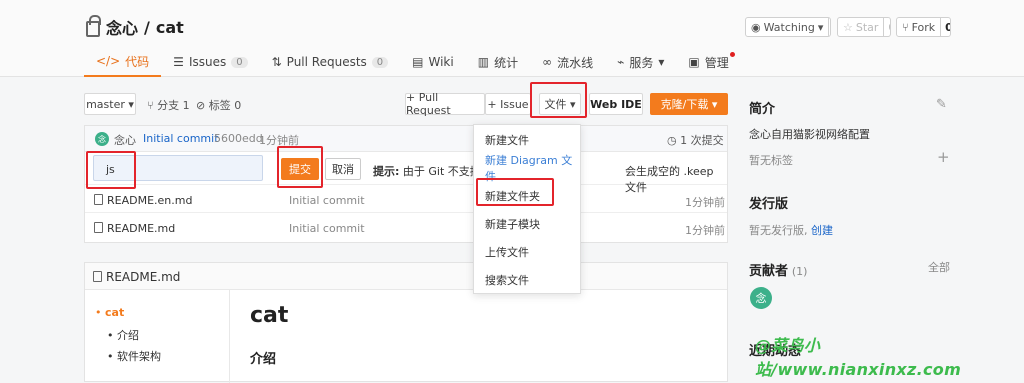 This screenshot has width=1024, height=383. I want to click on readme-header: README.md, so click(406, 276).